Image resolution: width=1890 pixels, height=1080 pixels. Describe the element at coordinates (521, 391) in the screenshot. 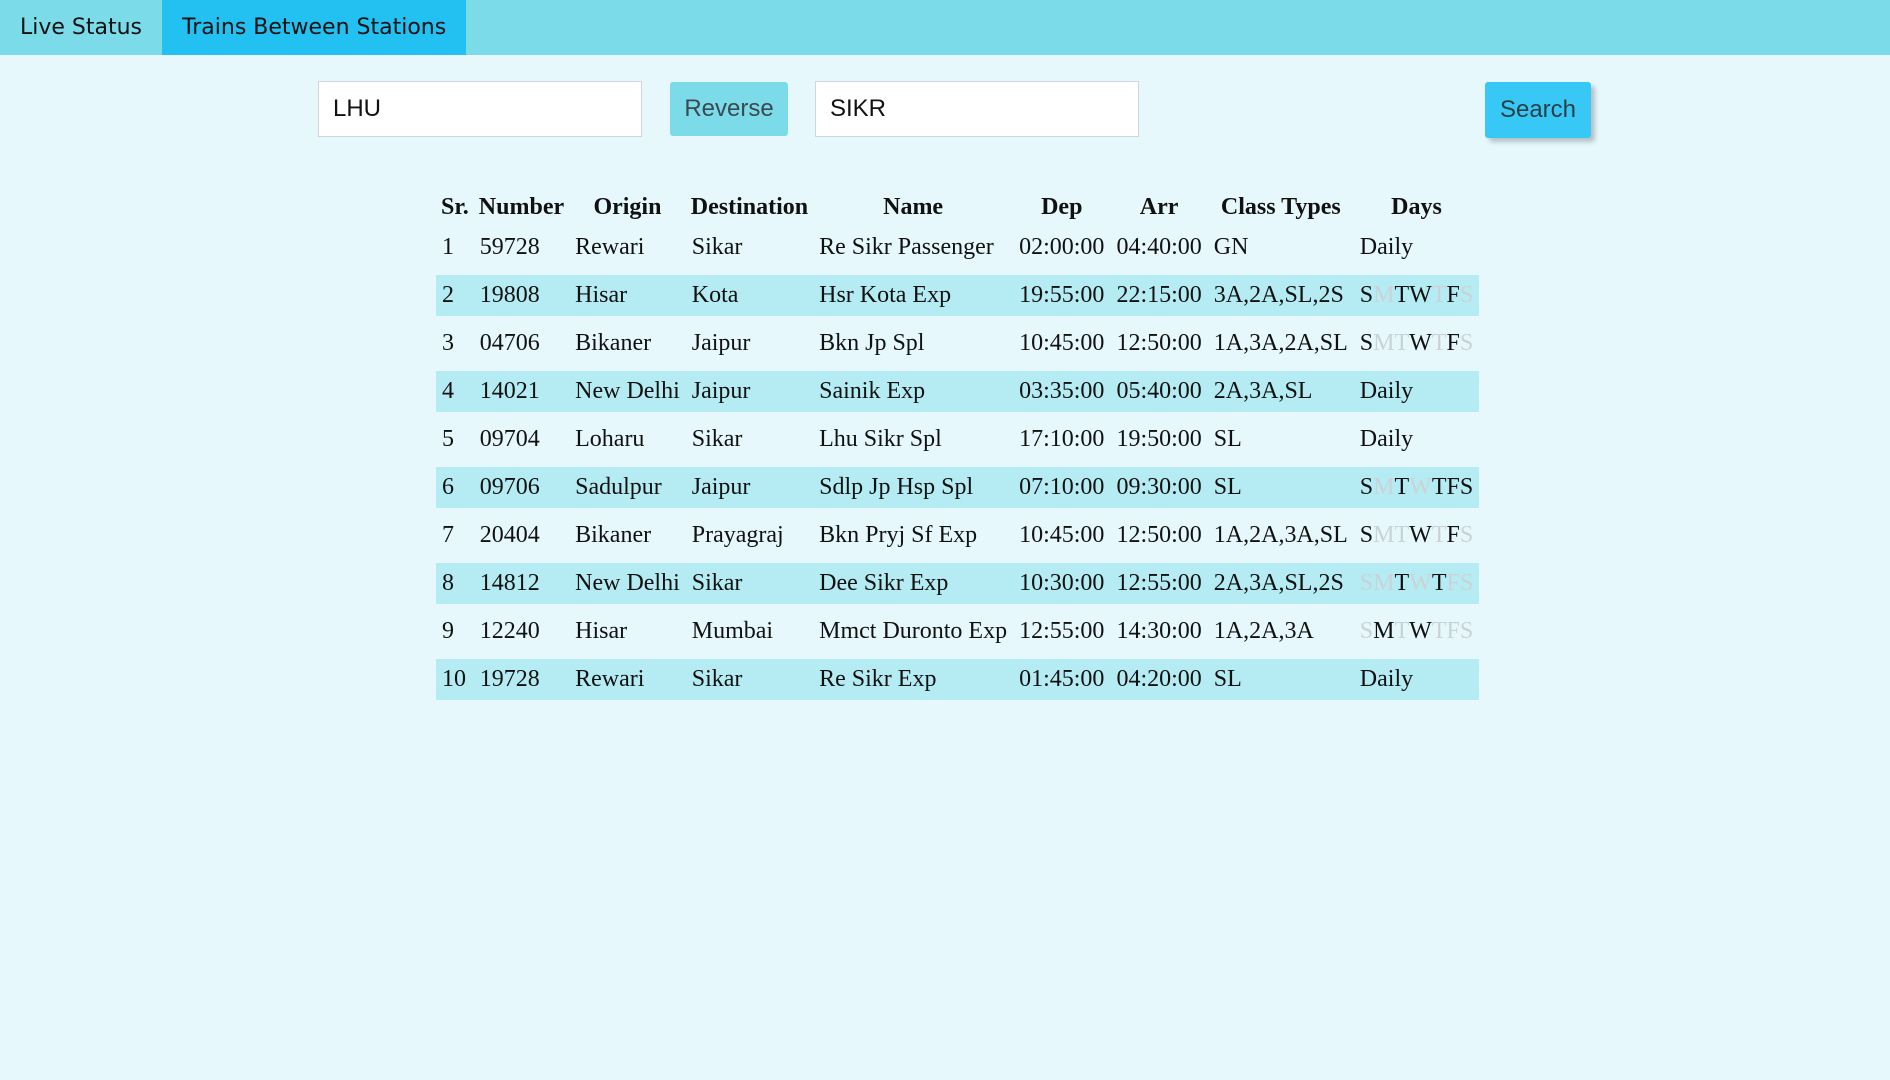

I see `cell-number: 14021` at that location.